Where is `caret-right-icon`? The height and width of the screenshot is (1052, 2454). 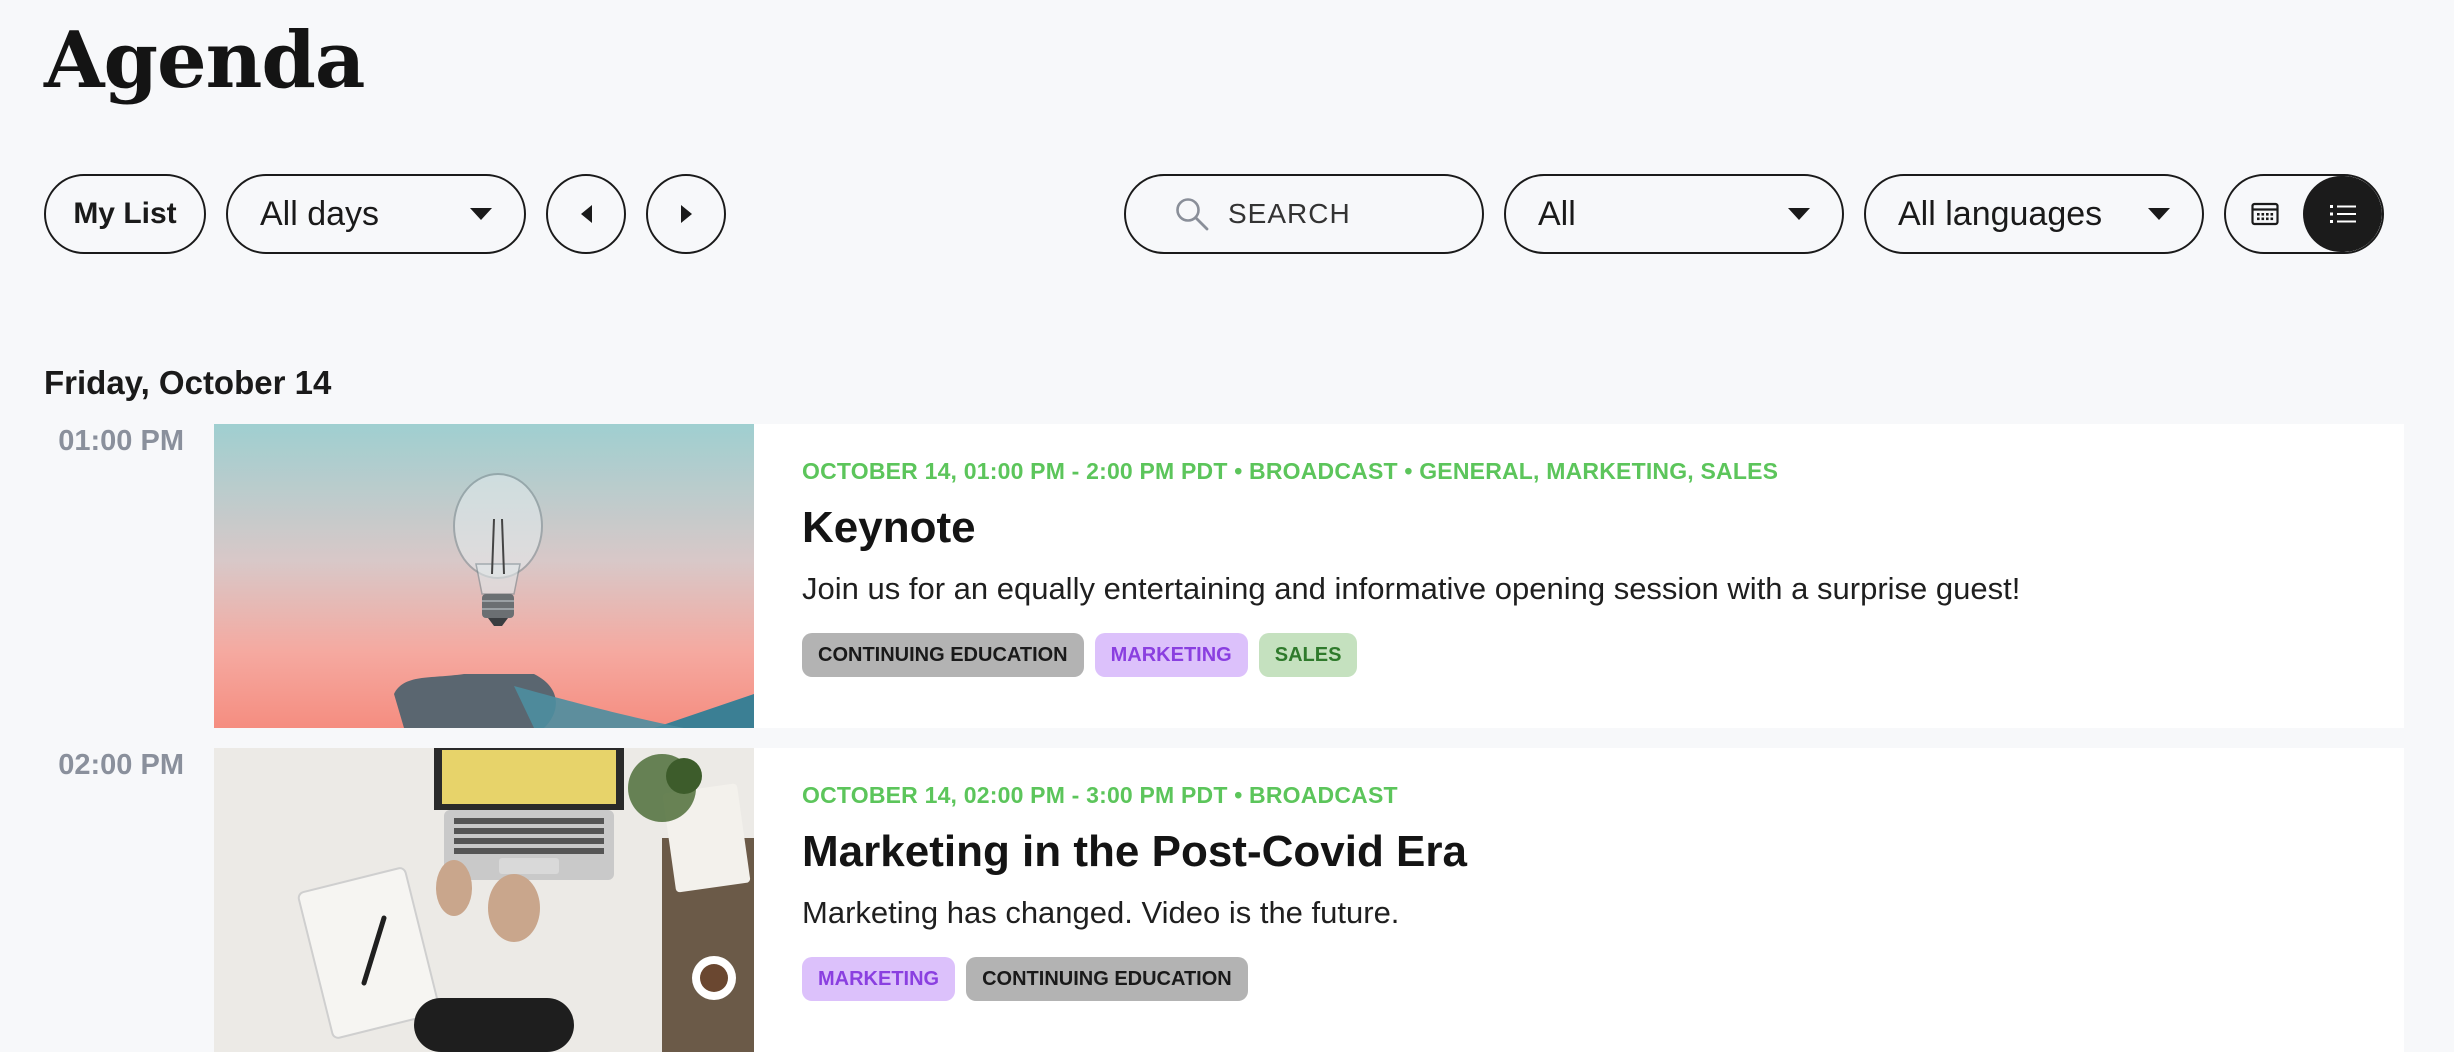
caret-right-icon is located at coordinates (686, 214).